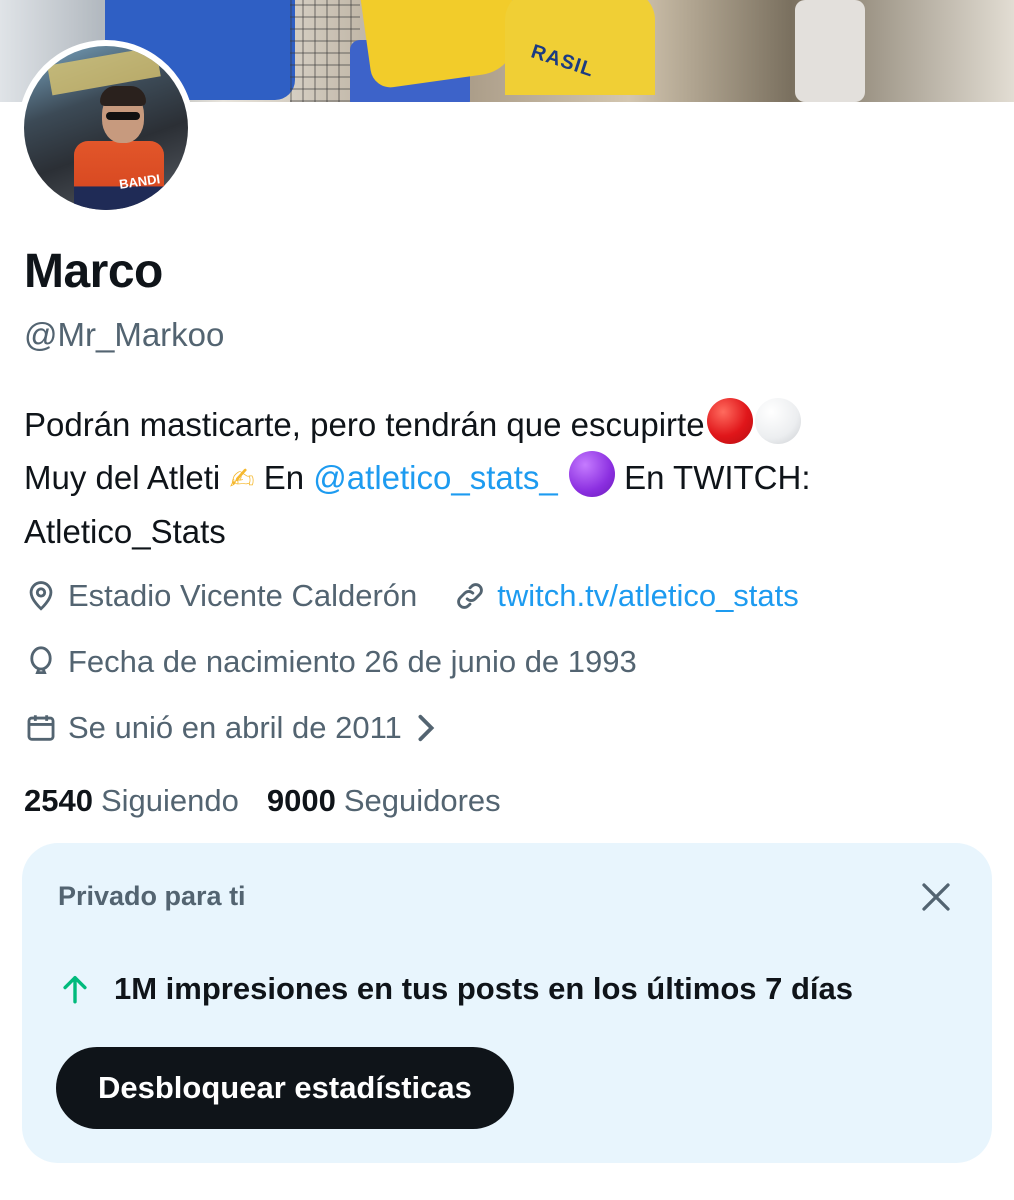 This screenshot has height=1200, width=1014. What do you see at coordinates (243, 595) in the screenshot?
I see `profile-location: Estadio Vicente Calderón` at bounding box center [243, 595].